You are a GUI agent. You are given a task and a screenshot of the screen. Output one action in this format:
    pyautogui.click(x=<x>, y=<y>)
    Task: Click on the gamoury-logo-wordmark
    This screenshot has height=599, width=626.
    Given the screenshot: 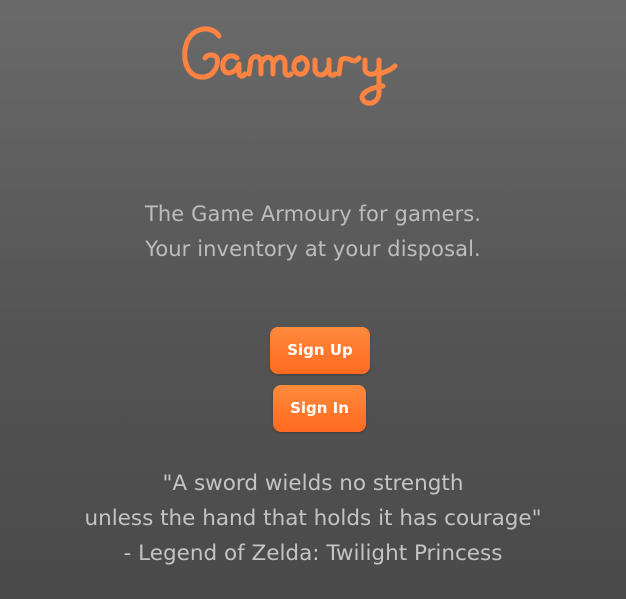 What is the action you would take?
    pyautogui.click(x=290, y=66)
    